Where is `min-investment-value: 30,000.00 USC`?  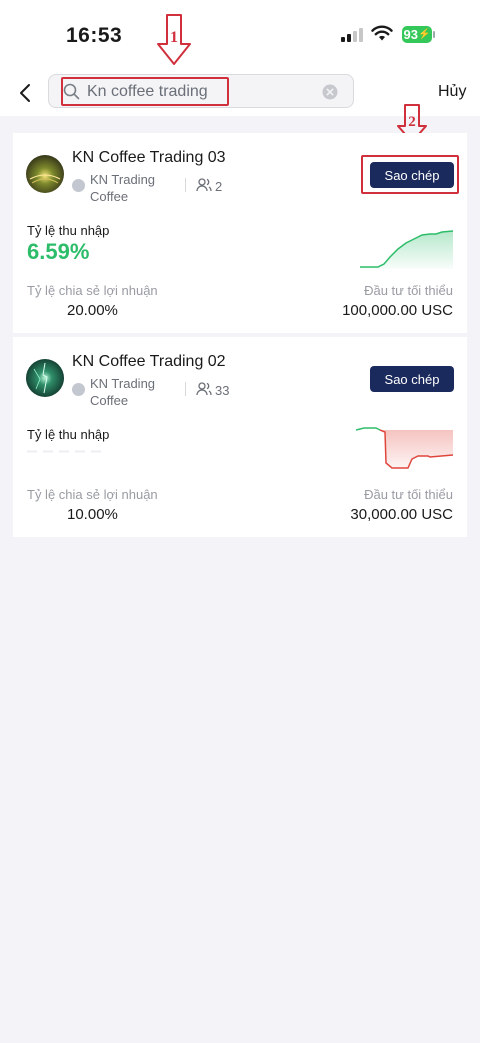
min-investment-value: 30,000.00 USC is located at coordinates (401, 514).